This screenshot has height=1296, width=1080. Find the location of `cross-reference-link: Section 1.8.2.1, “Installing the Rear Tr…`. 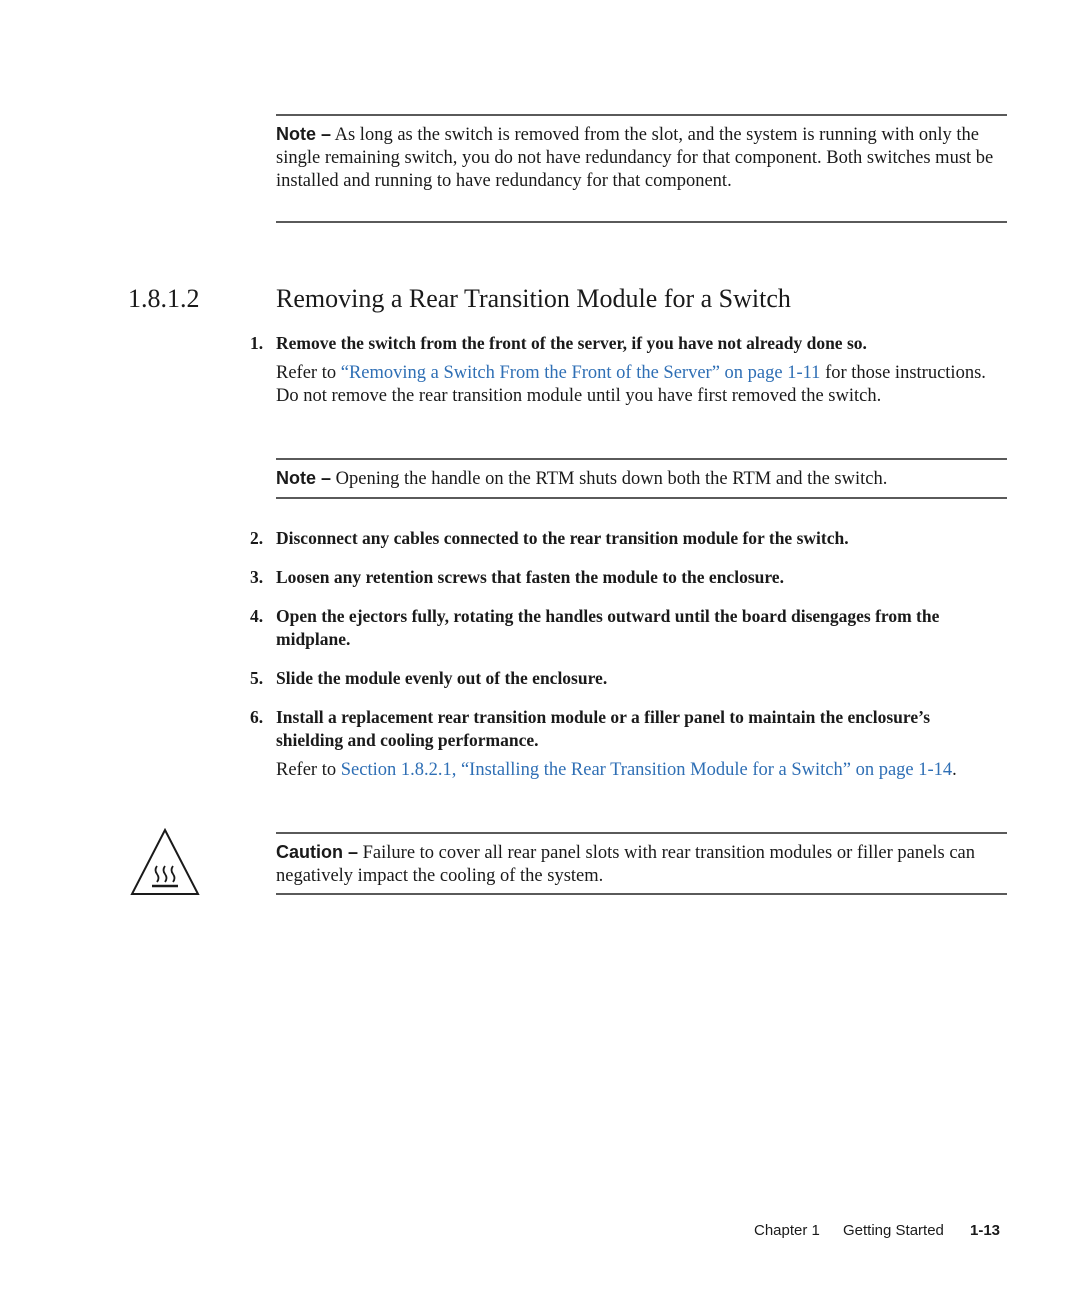

cross-reference-link: Section 1.8.2.1, “Installing the Rear Tr… is located at coordinates (646, 770).